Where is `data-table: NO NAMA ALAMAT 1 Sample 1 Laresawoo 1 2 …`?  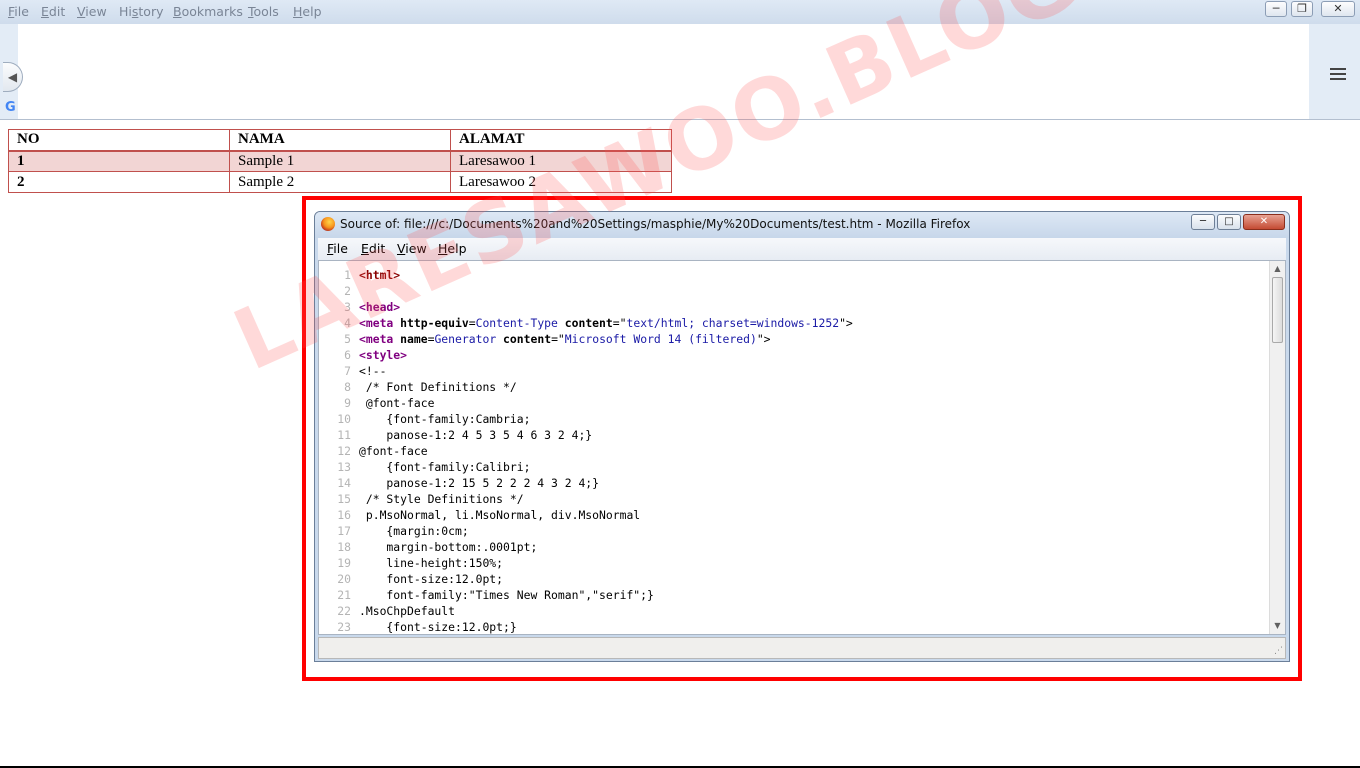
data-table: NO NAMA ALAMAT 1 Sample 1 Laresawoo 1 2 … is located at coordinates (340, 161).